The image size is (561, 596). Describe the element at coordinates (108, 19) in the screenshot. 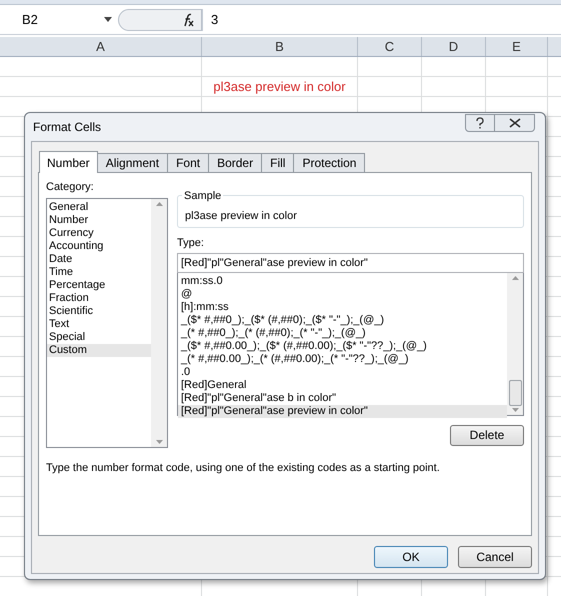

I see `dropdown-caret-icon` at that location.